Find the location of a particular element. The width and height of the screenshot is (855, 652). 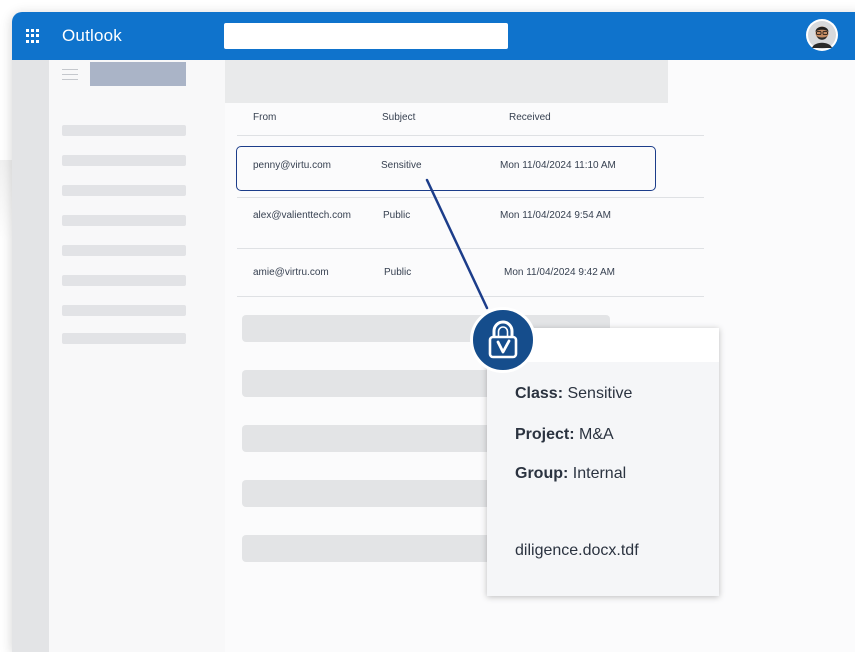

top-bar: Outlook is located at coordinates (433, 36).